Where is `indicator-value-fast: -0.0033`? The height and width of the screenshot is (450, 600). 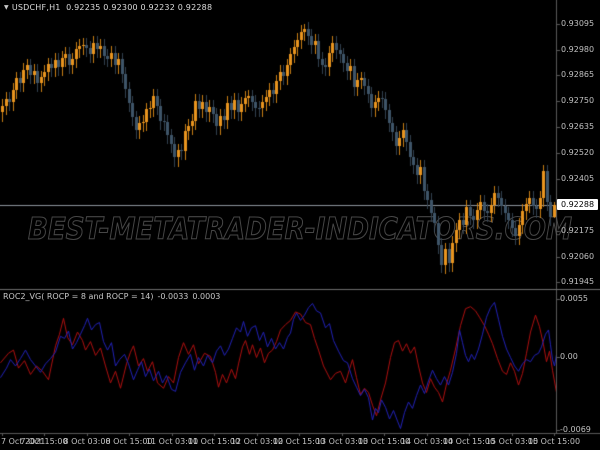 indicator-value-fast: -0.0033 is located at coordinates (173, 296).